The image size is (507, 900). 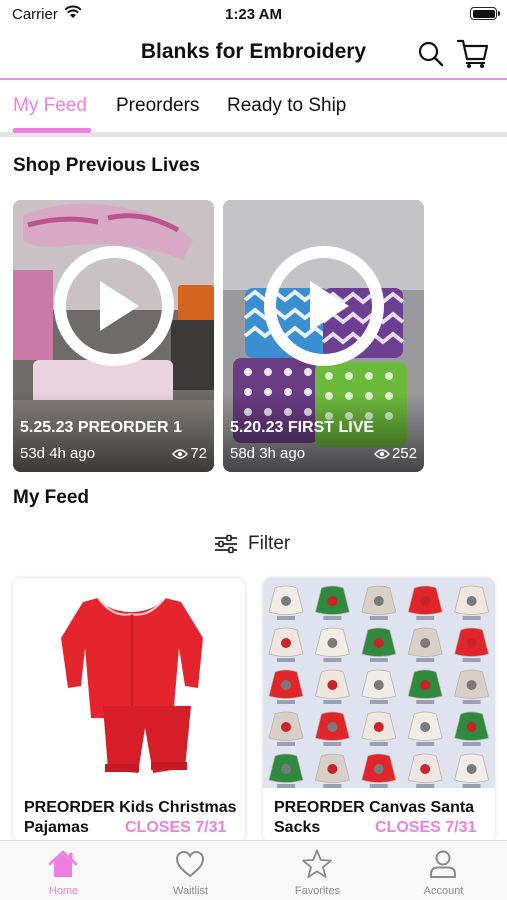 I want to click on live-time-ago: 58d 3h ago, so click(x=268, y=453).